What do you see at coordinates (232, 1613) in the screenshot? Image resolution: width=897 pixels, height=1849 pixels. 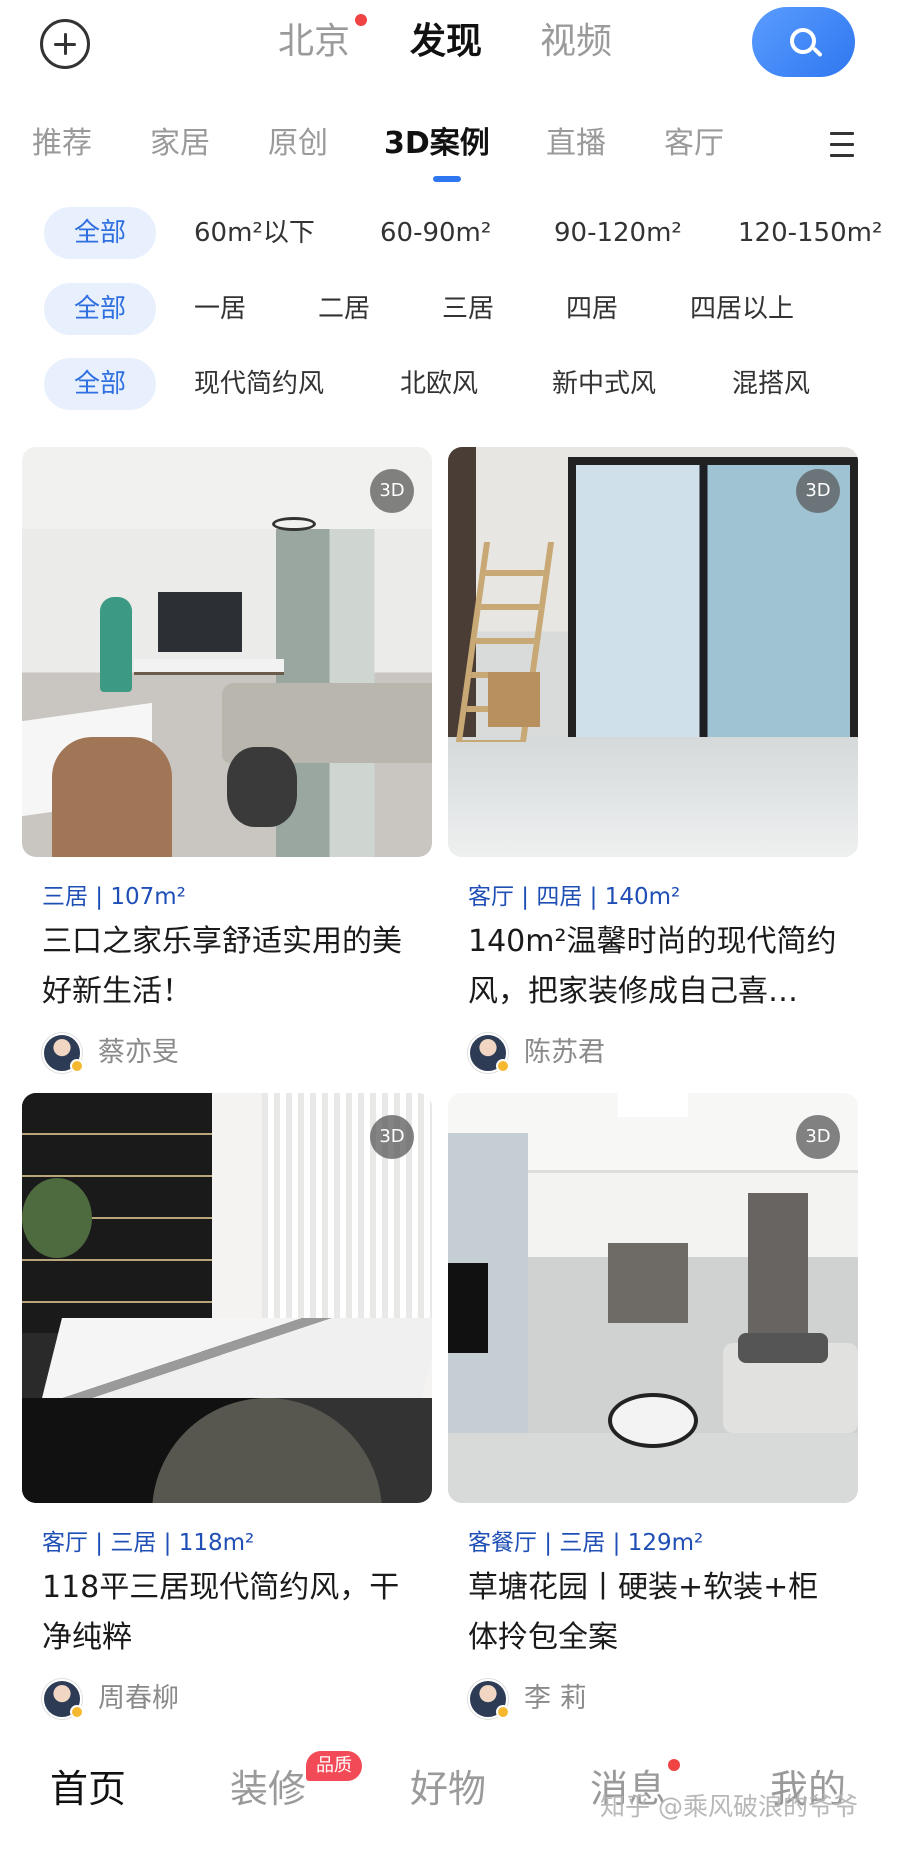 I see `case-title: 118平三居现代简约风，干净纯粹` at bounding box center [232, 1613].